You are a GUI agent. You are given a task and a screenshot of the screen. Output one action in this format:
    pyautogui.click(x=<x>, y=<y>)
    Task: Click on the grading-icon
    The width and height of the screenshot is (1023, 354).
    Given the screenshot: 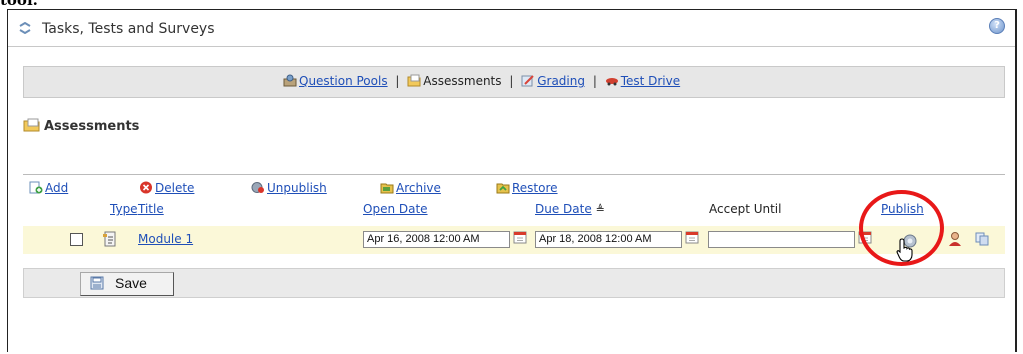 What is the action you would take?
    pyautogui.click(x=527, y=81)
    